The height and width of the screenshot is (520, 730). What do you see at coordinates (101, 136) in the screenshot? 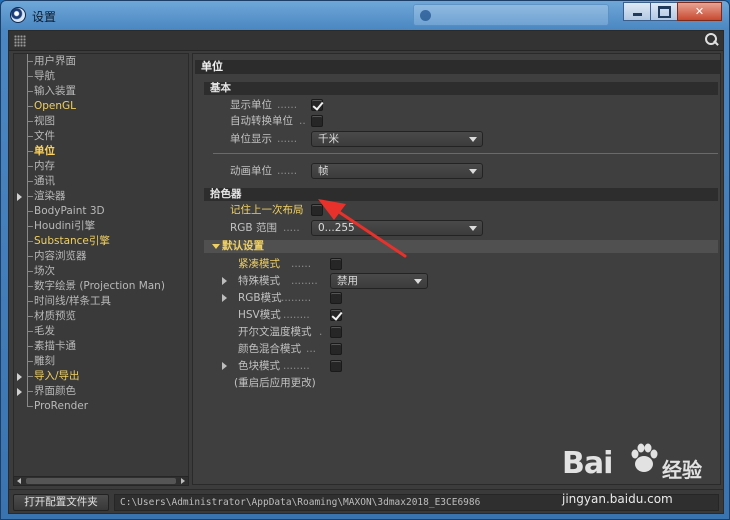
I see `sidebar-item: 文件` at bounding box center [101, 136].